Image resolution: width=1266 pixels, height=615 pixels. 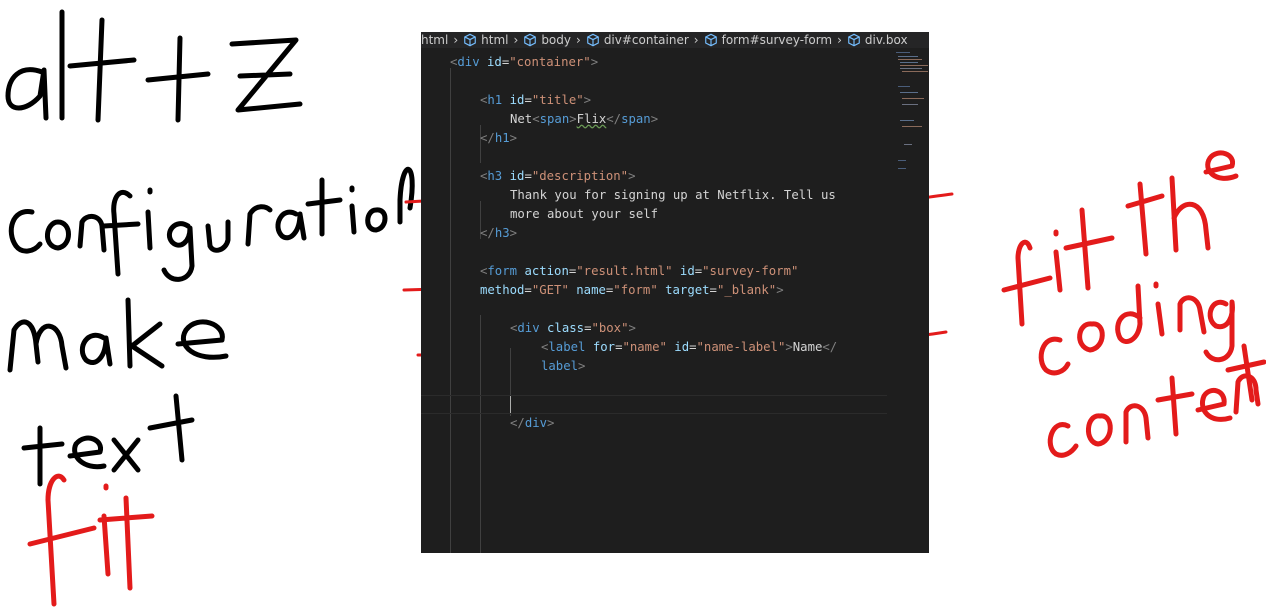 I want to click on code-line: <h1 id="title">, so click(x=536, y=100).